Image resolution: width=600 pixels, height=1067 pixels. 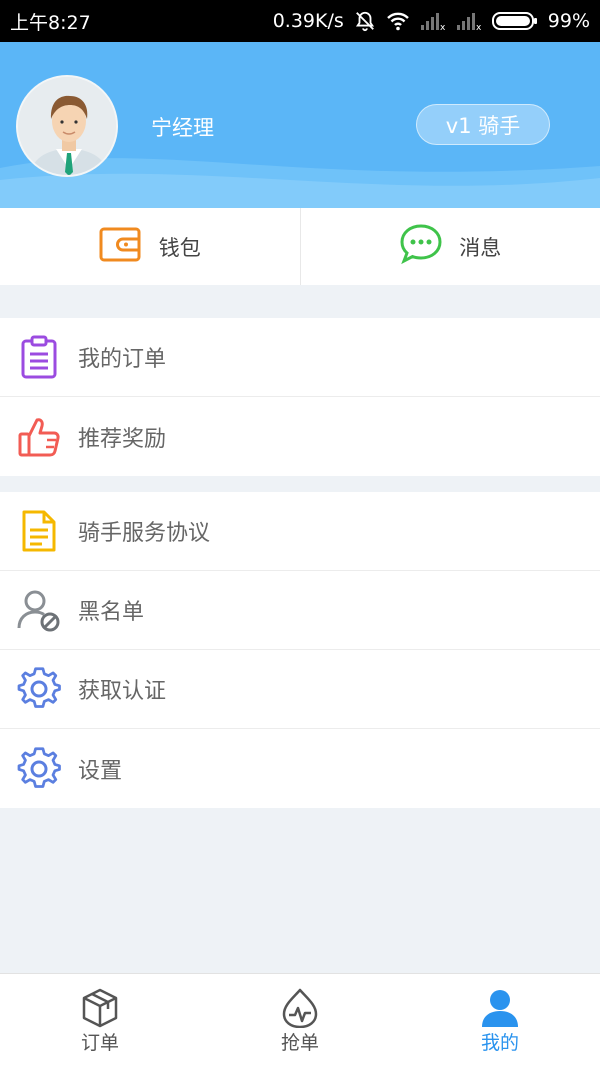 I want to click on clipboard-icon, so click(x=39, y=357).